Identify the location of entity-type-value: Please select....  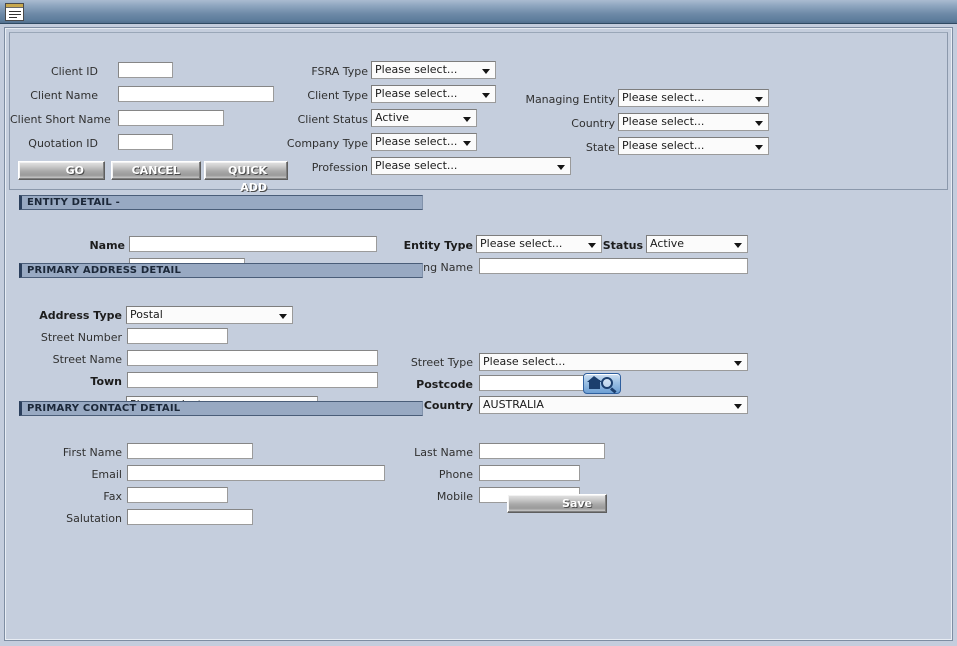
(521, 243).